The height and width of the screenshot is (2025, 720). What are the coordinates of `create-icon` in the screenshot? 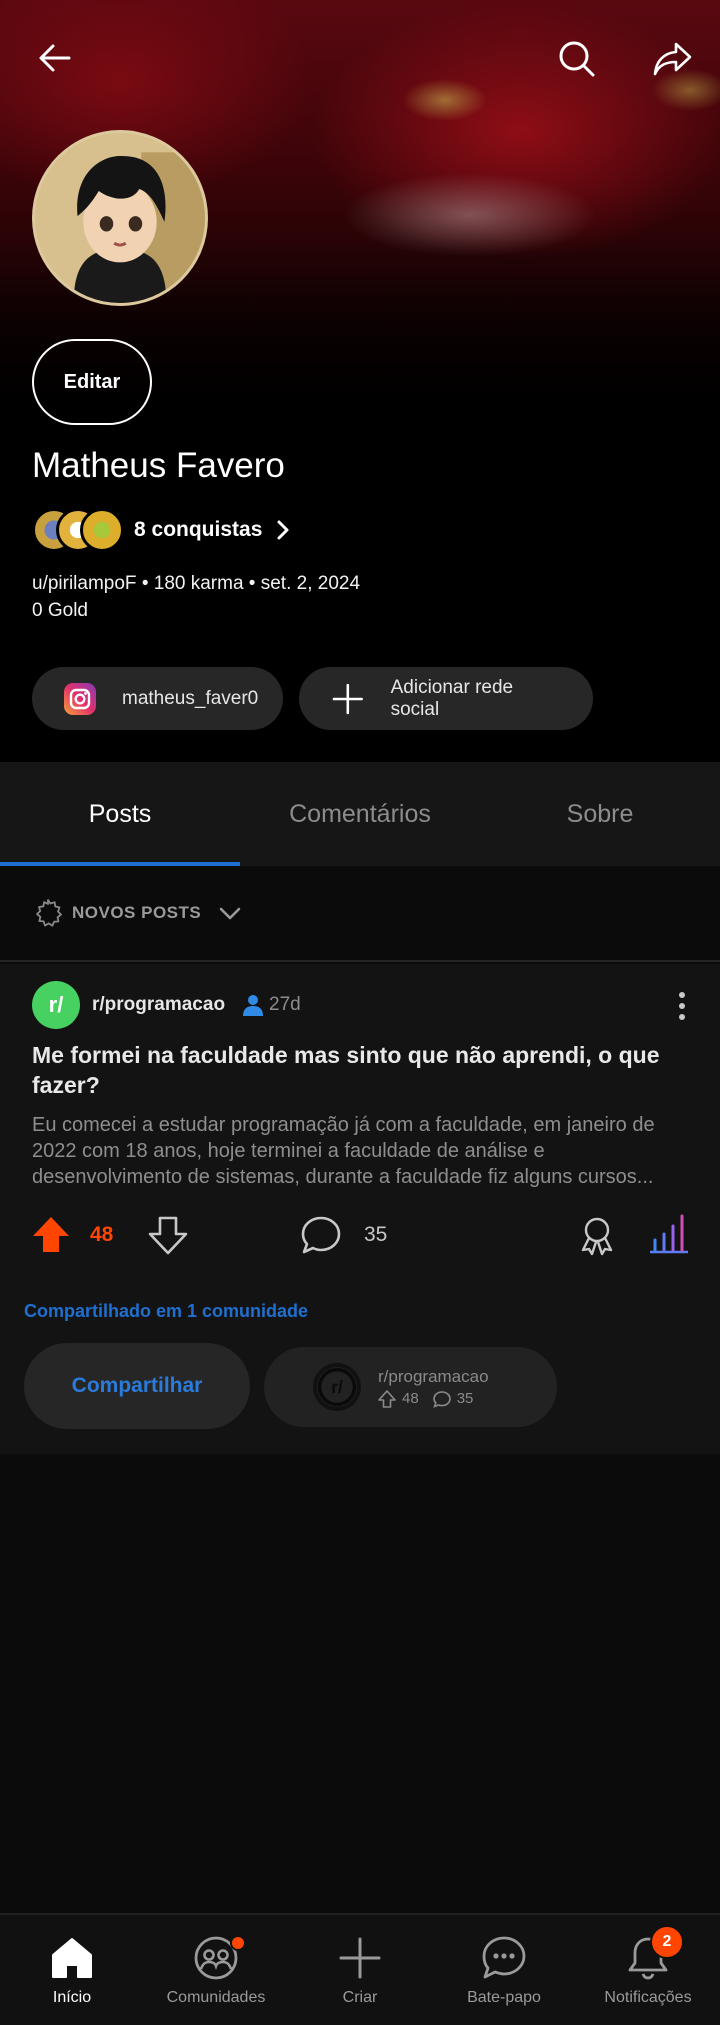 It's located at (360, 1958).